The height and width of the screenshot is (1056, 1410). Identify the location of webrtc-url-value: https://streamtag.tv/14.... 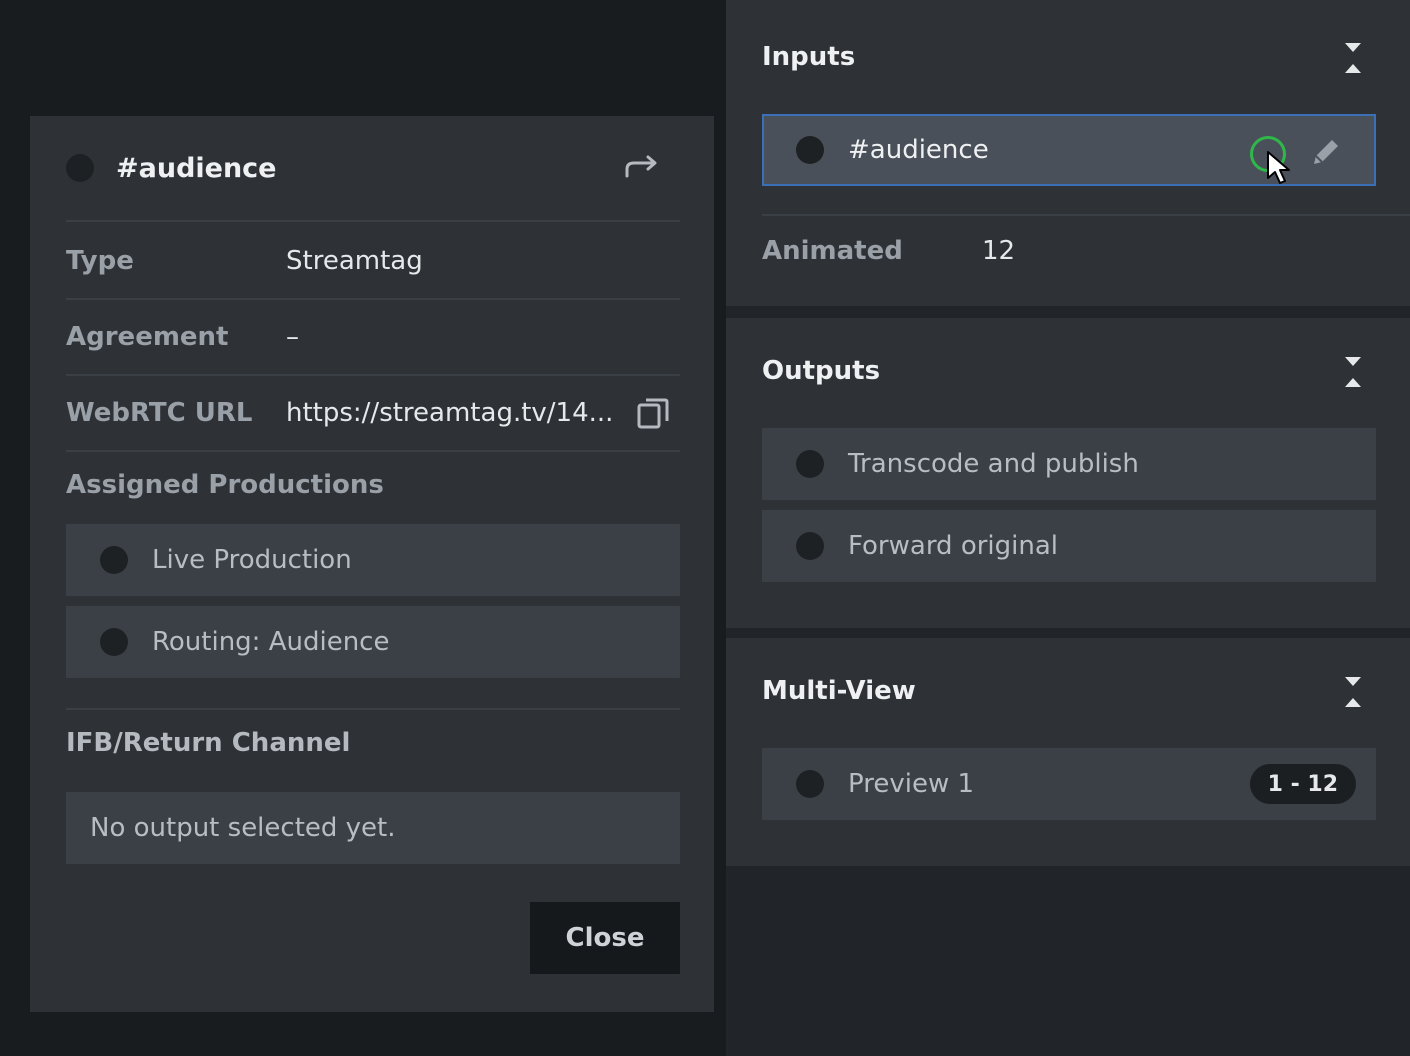
(450, 413).